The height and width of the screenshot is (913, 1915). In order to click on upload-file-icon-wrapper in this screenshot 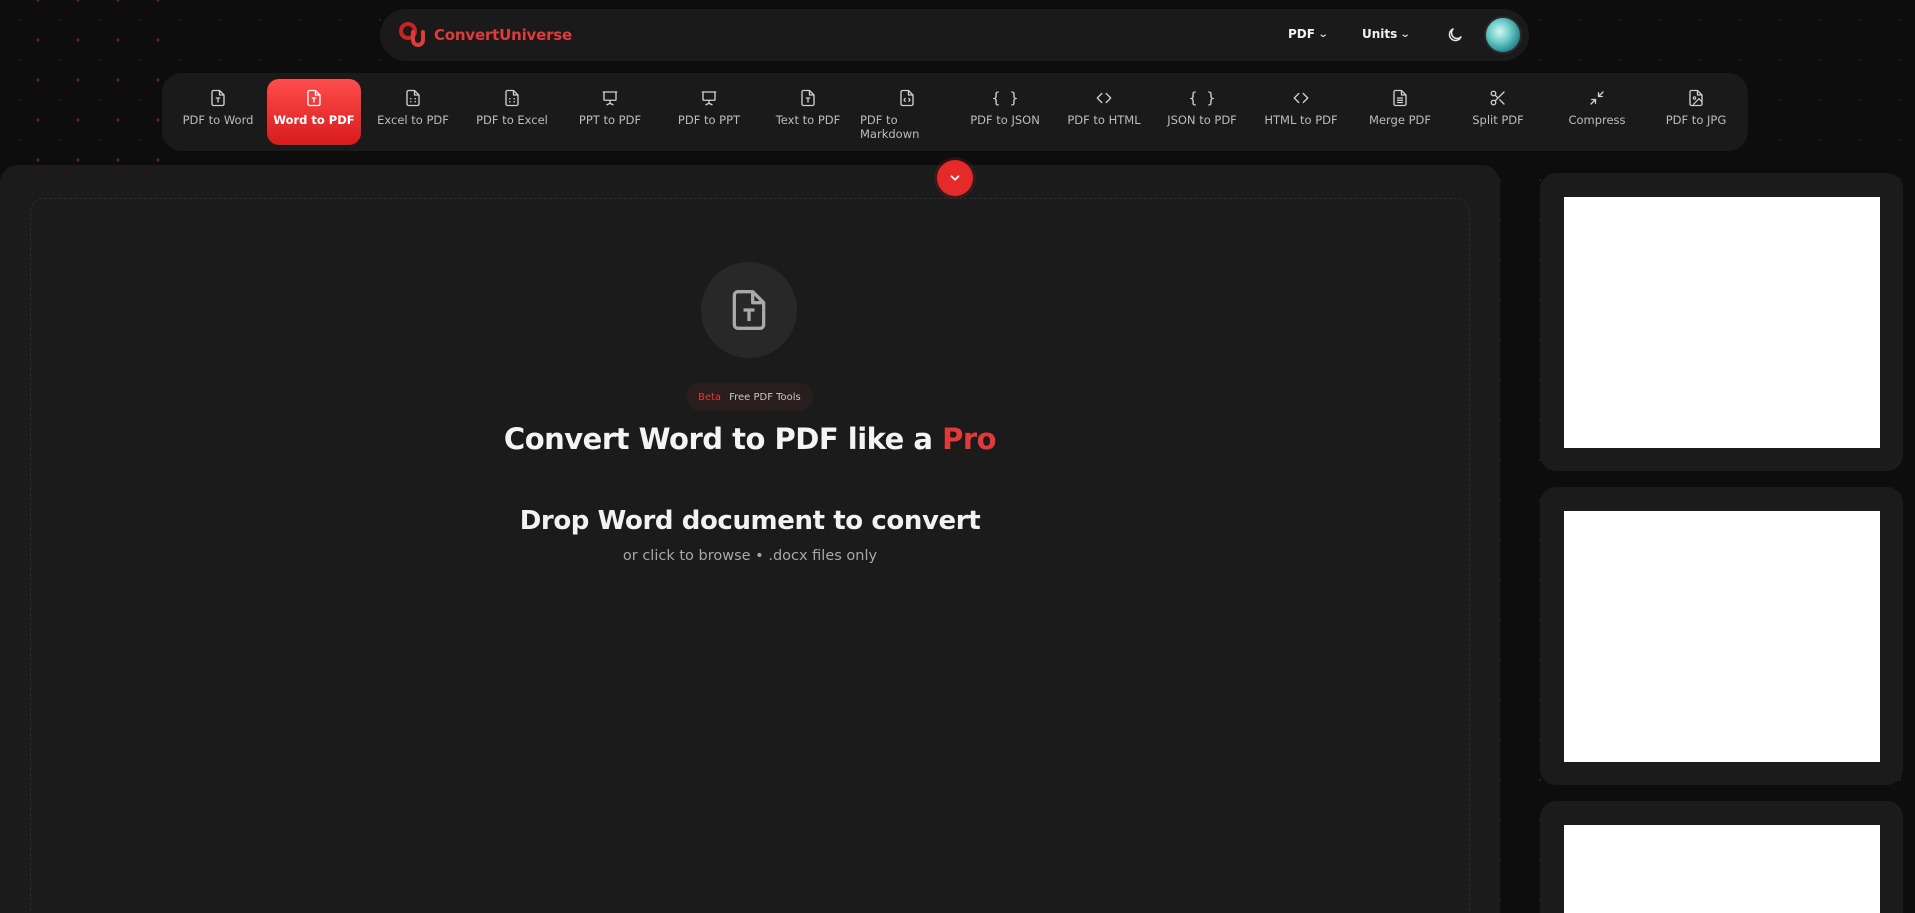, I will do `click(749, 310)`.